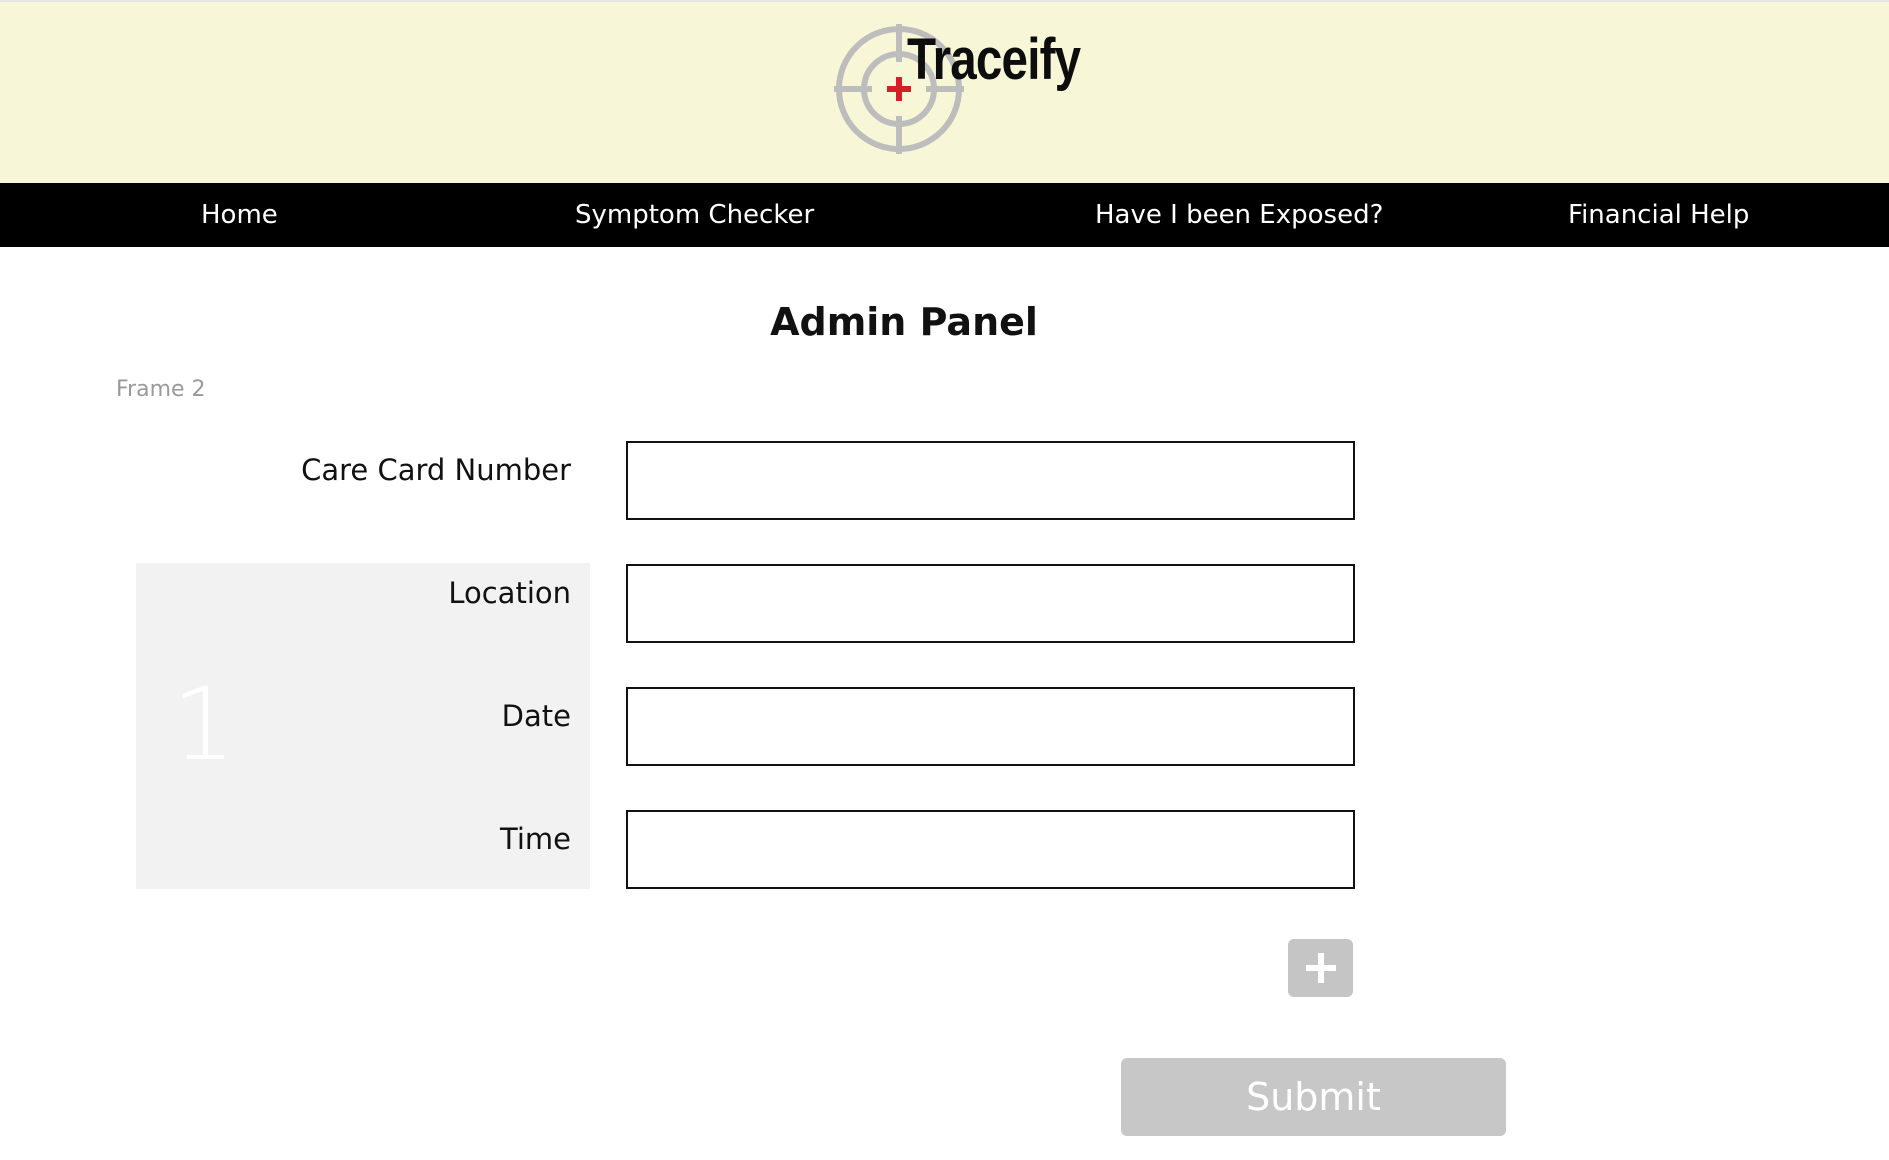 This screenshot has height=1160, width=1889. I want to click on brand-name: Traceify, so click(994, 59).